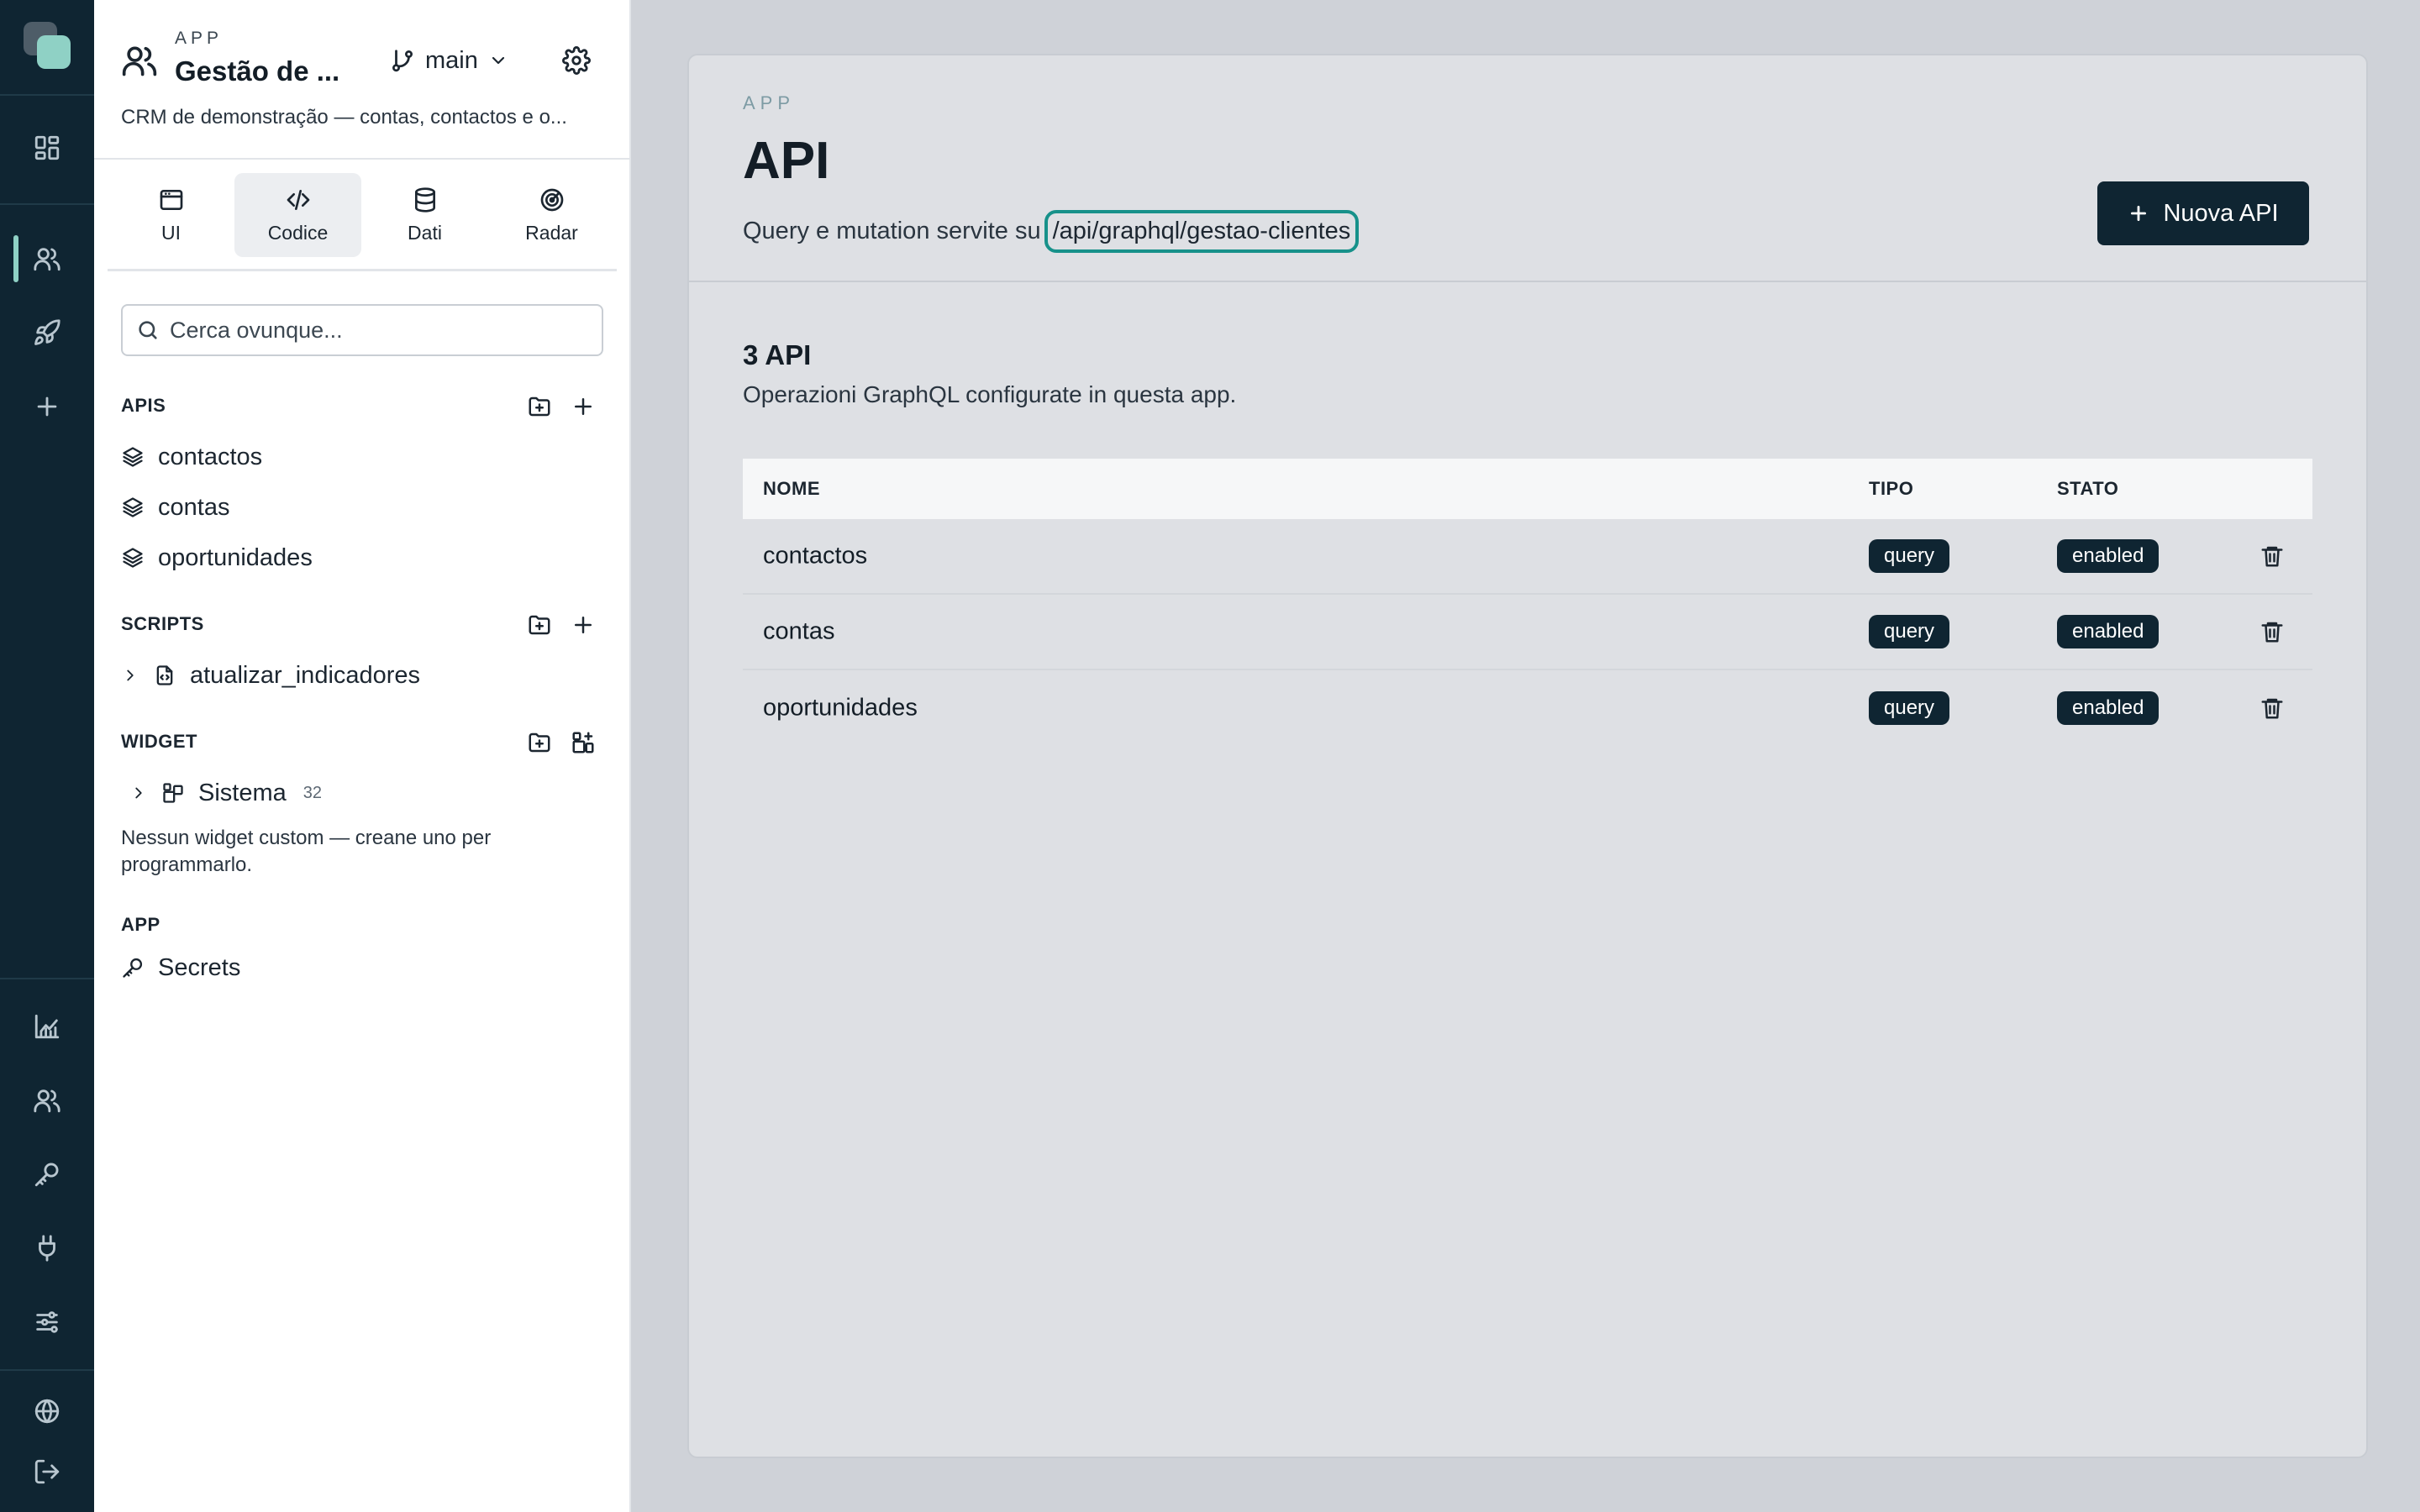 This screenshot has height=1512, width=2420. I want to click on search-input, so click(371, 330).